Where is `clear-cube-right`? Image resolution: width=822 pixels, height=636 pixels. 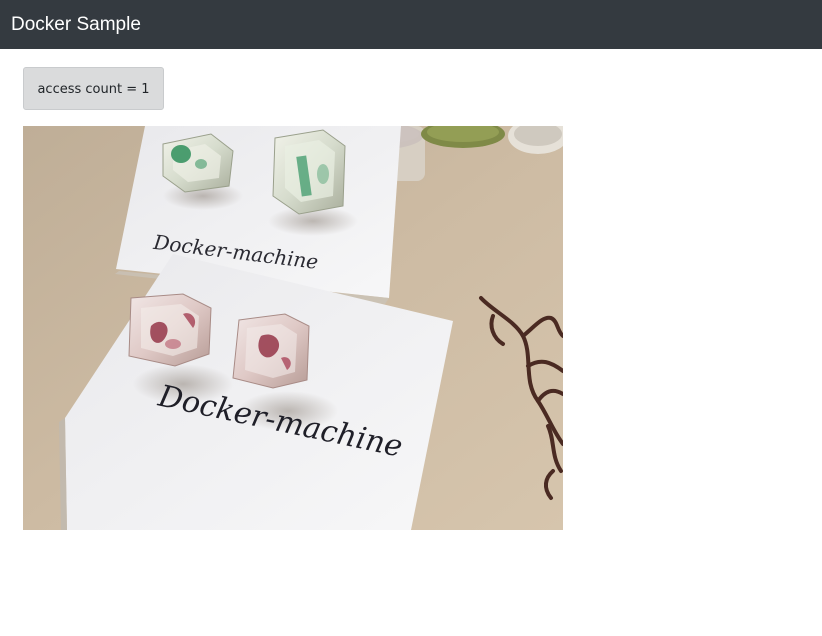 clear-cube-right is located at coordinates (309, 172).